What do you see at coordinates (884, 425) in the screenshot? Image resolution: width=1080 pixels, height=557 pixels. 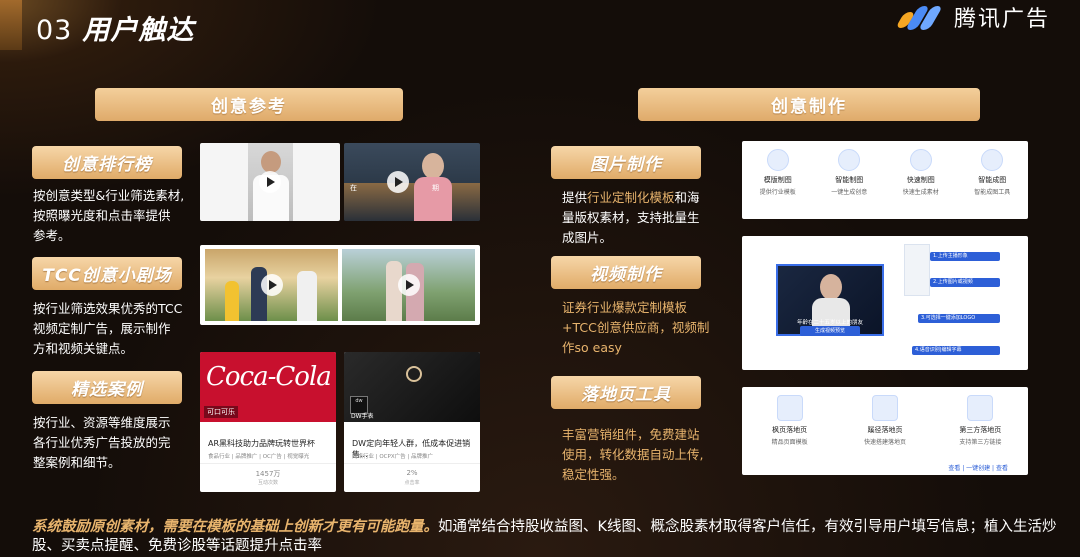 I see `tool-path-landing: 蹊径落地页 快速搭建落地页` at bounding box center [884, 425].